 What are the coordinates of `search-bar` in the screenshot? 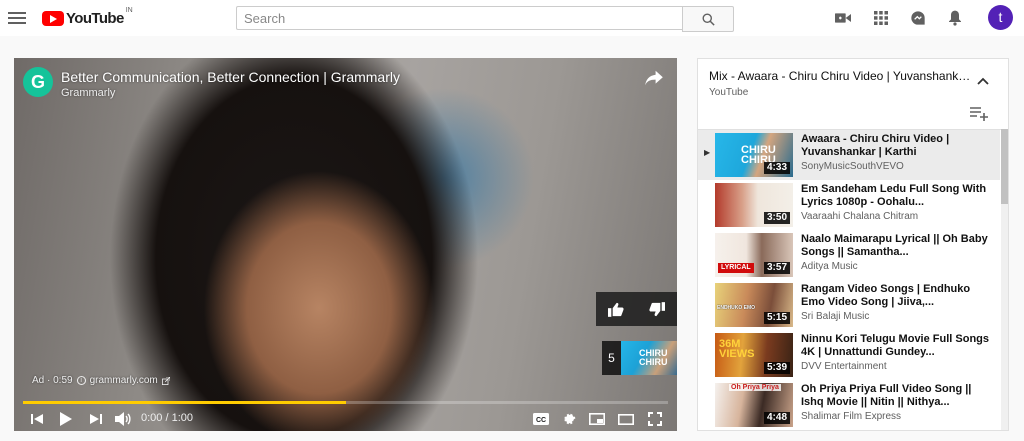 It's located at (485, 19).